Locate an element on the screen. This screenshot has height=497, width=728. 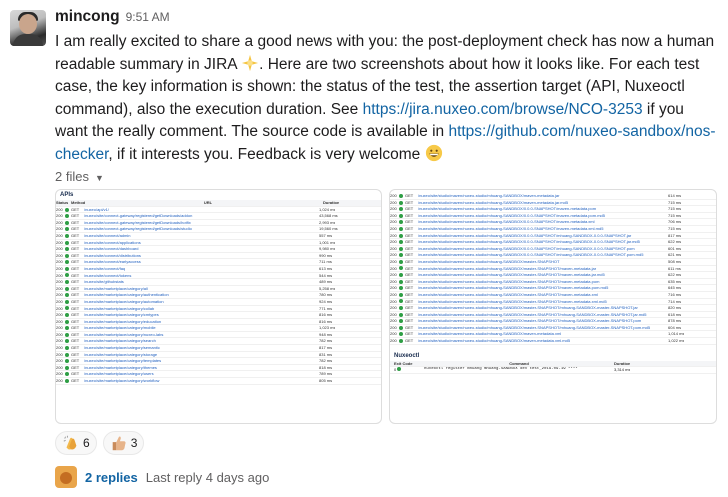
request-url: /nuxeo/site/marketplace/category/mobile is located at coordinates (201, 328).